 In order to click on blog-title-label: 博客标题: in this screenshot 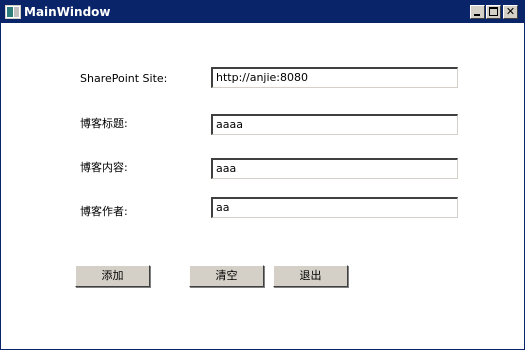, I will do `click(104, 123)`.